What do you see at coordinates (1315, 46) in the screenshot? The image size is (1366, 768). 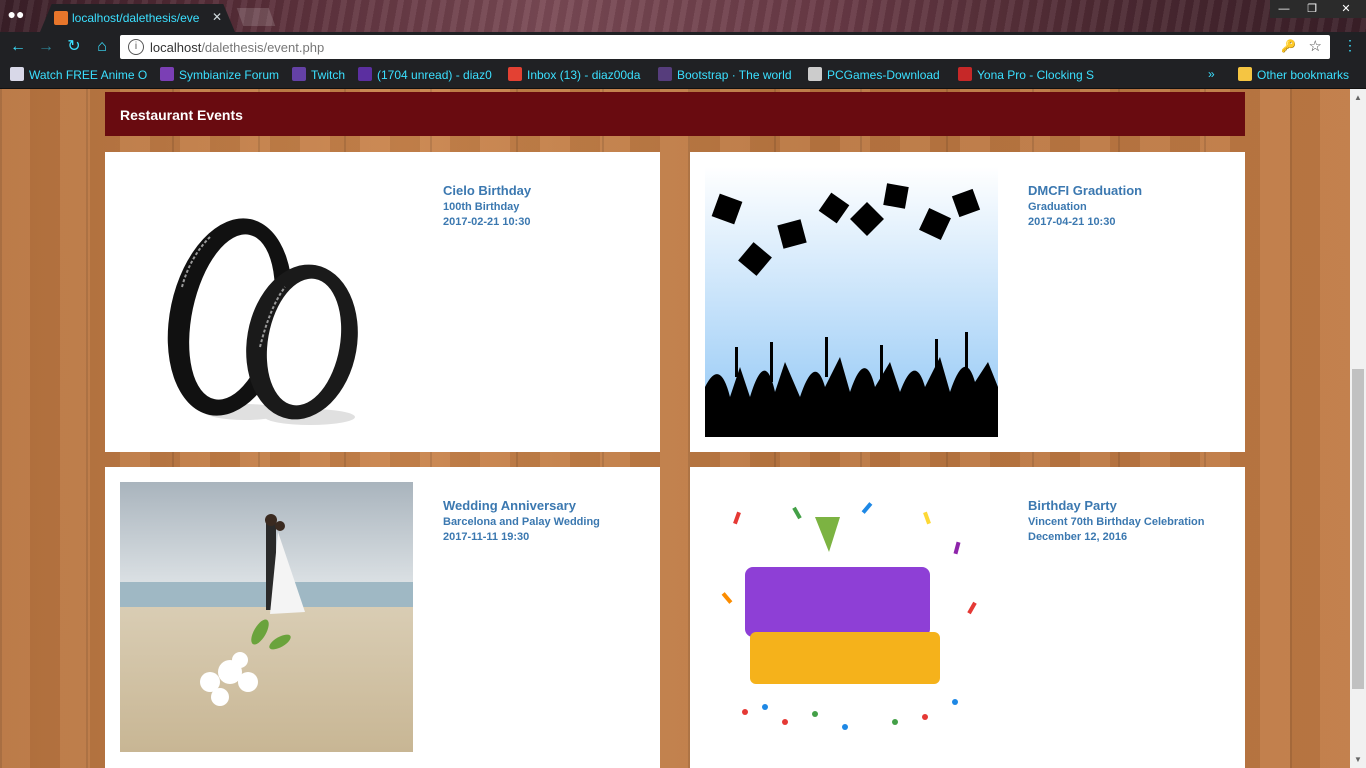 I see `bookmark-star-icon: ☆` at bounding box center [1315, 46].